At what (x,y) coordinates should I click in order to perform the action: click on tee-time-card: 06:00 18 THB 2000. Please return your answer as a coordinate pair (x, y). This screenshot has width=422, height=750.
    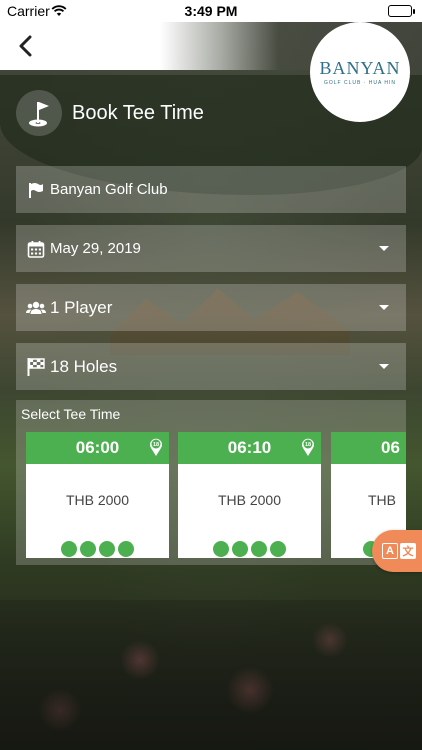
    Looking at the image, I should click on (97, 495).